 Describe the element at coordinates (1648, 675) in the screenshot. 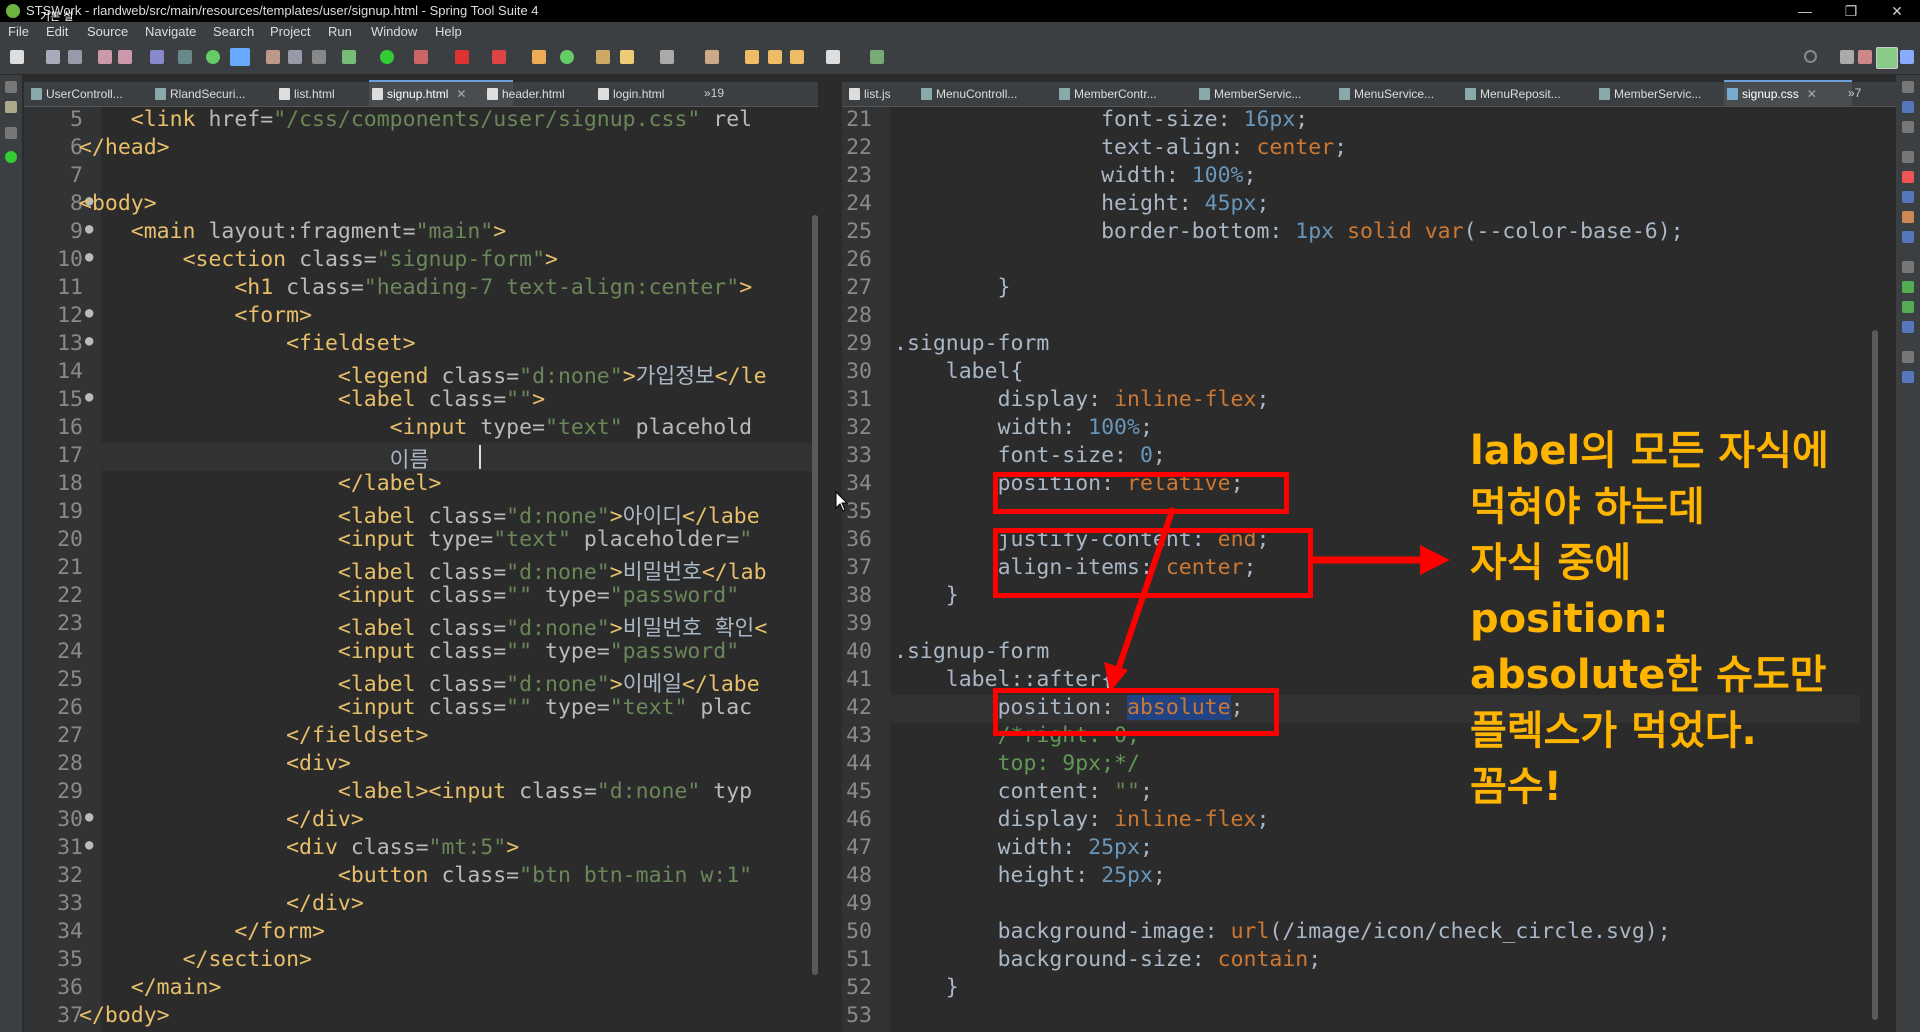

I see `annotation-line: absolute한 슈도만` at that location.